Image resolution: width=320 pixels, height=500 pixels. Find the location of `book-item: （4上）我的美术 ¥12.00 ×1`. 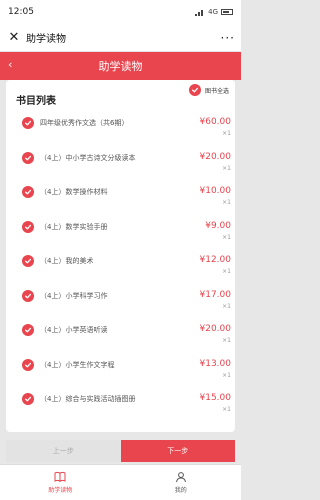

book-item: （4上）我的美术 ¥12.00 ×1 is located at coordinates (120, 267).